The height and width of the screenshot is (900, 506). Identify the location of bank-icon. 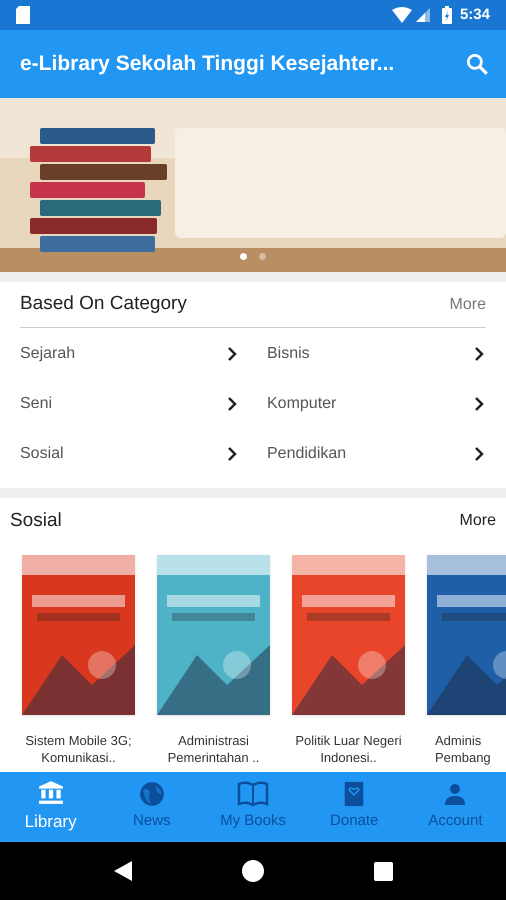
(51, 793).